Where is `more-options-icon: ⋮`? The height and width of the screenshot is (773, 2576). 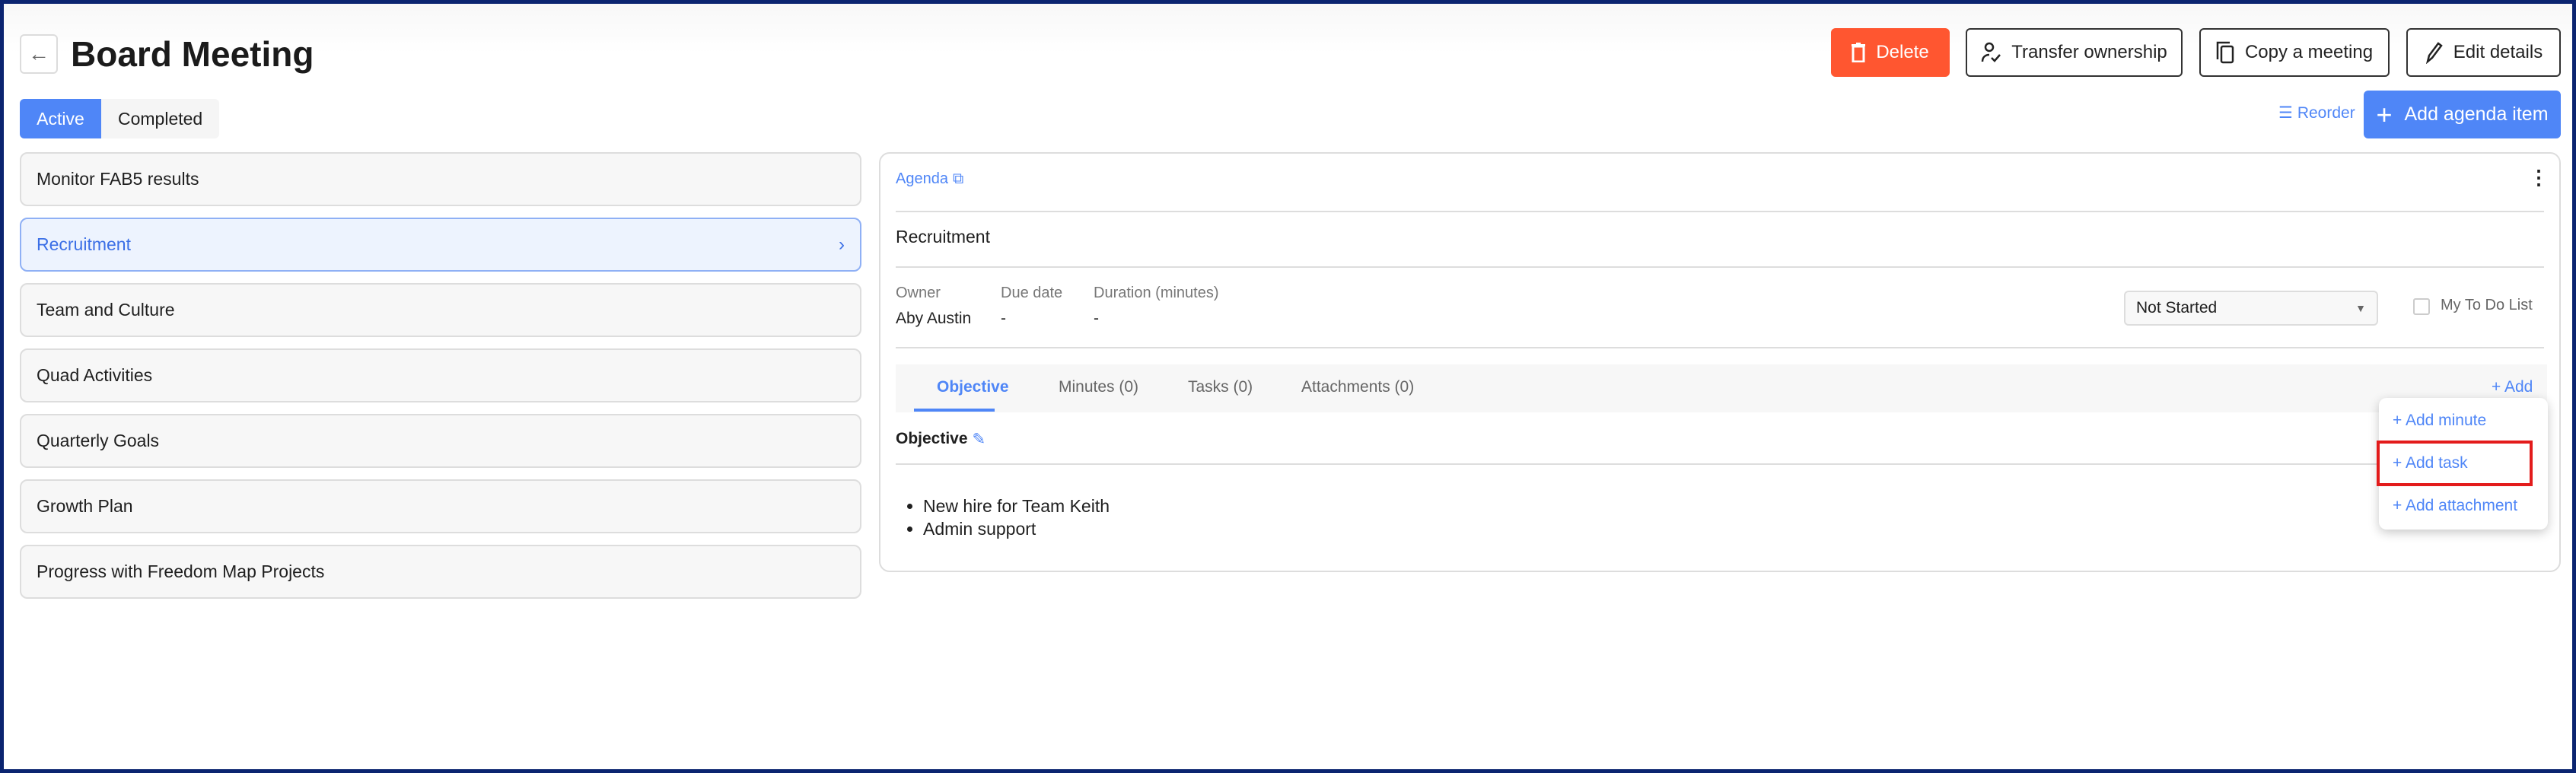 more-options-icon: ⋮ is located at coordinates (2539, 177).